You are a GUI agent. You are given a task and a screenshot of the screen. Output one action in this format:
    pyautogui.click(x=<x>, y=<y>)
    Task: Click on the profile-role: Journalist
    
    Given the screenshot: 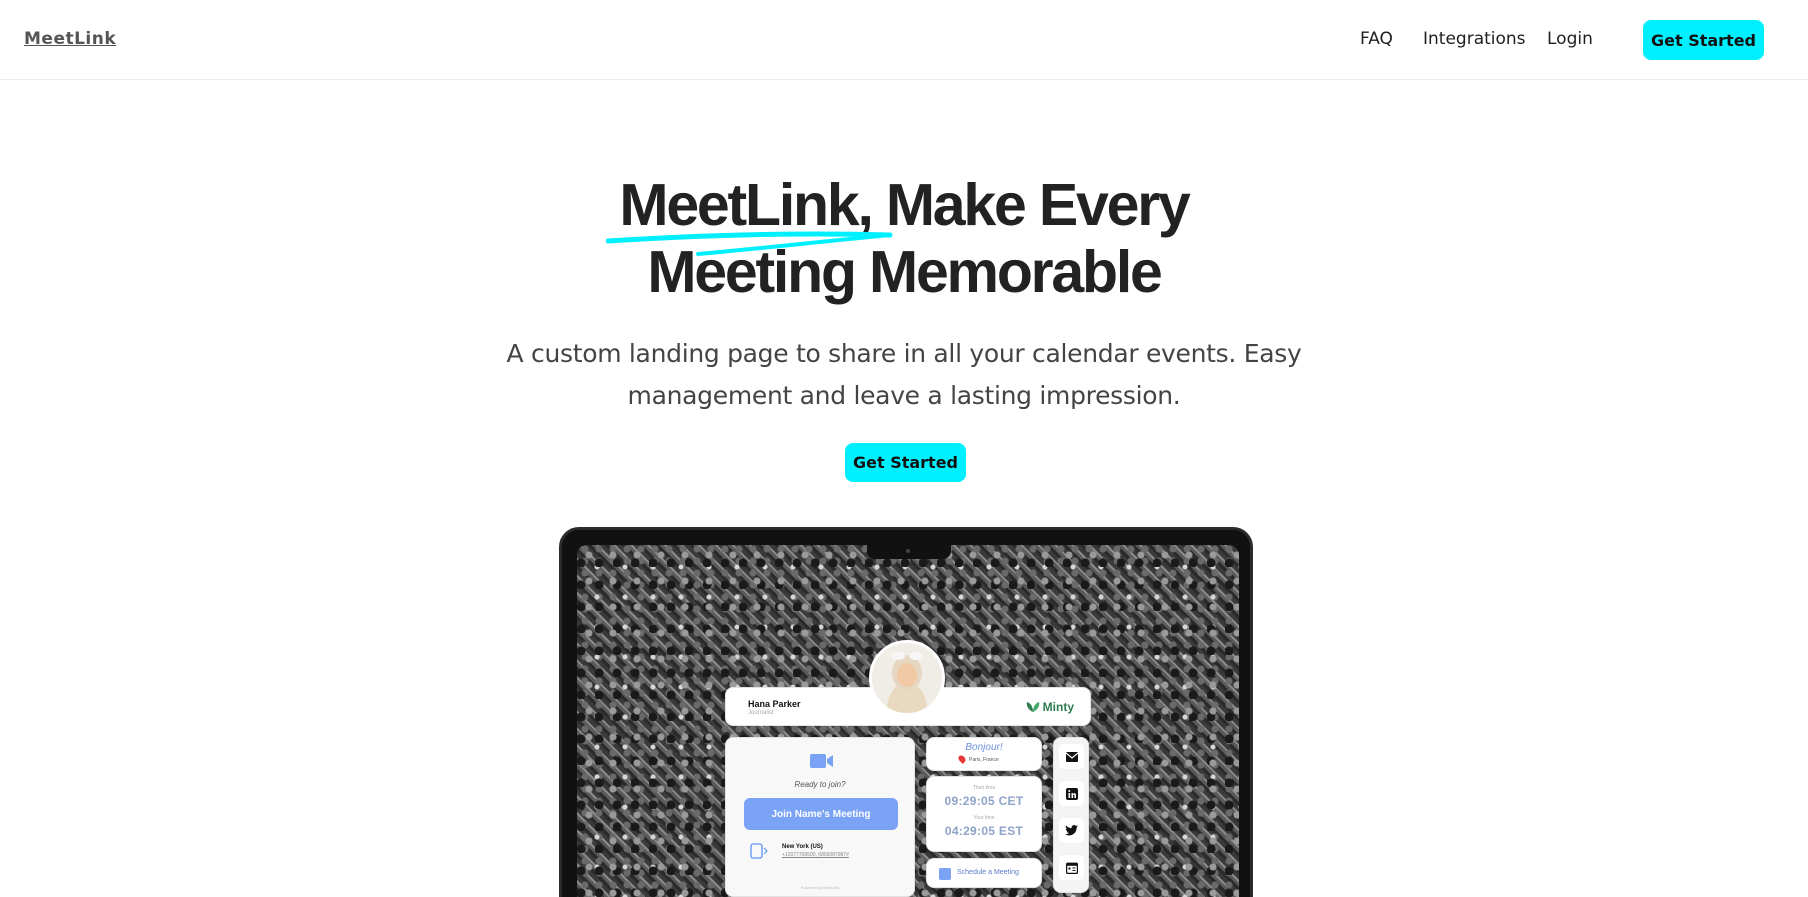 What is the action you would take?
    pyautogui.click(x=761, y=713)
    